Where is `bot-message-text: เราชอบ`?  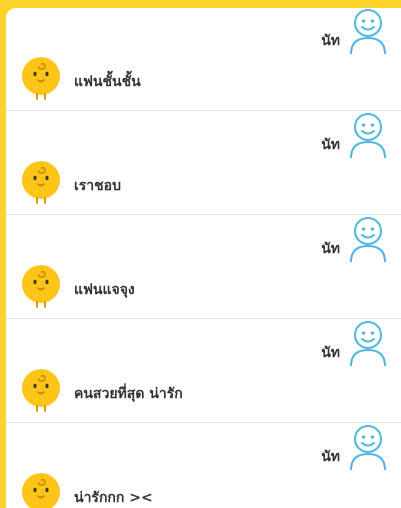
bot-message-text: เราชอบ is located at coordinates (97, 186).